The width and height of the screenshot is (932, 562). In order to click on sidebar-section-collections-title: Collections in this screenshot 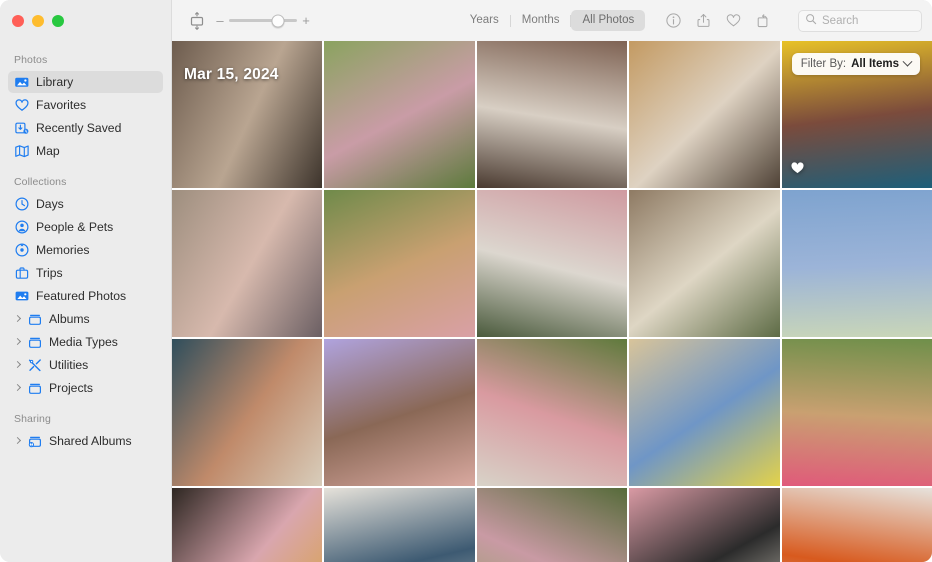, I will do `click(40, 182)`.